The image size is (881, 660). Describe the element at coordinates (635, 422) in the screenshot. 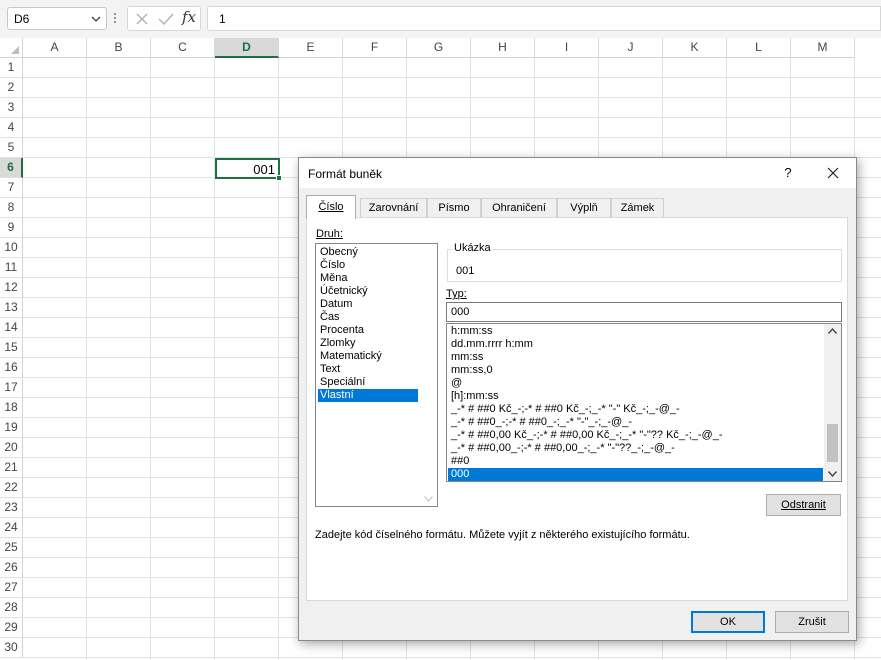

I see `format-code-item: _-* # ##0_-;-* # ##0_-;_-* "-"_-;_-@_-` at that location.